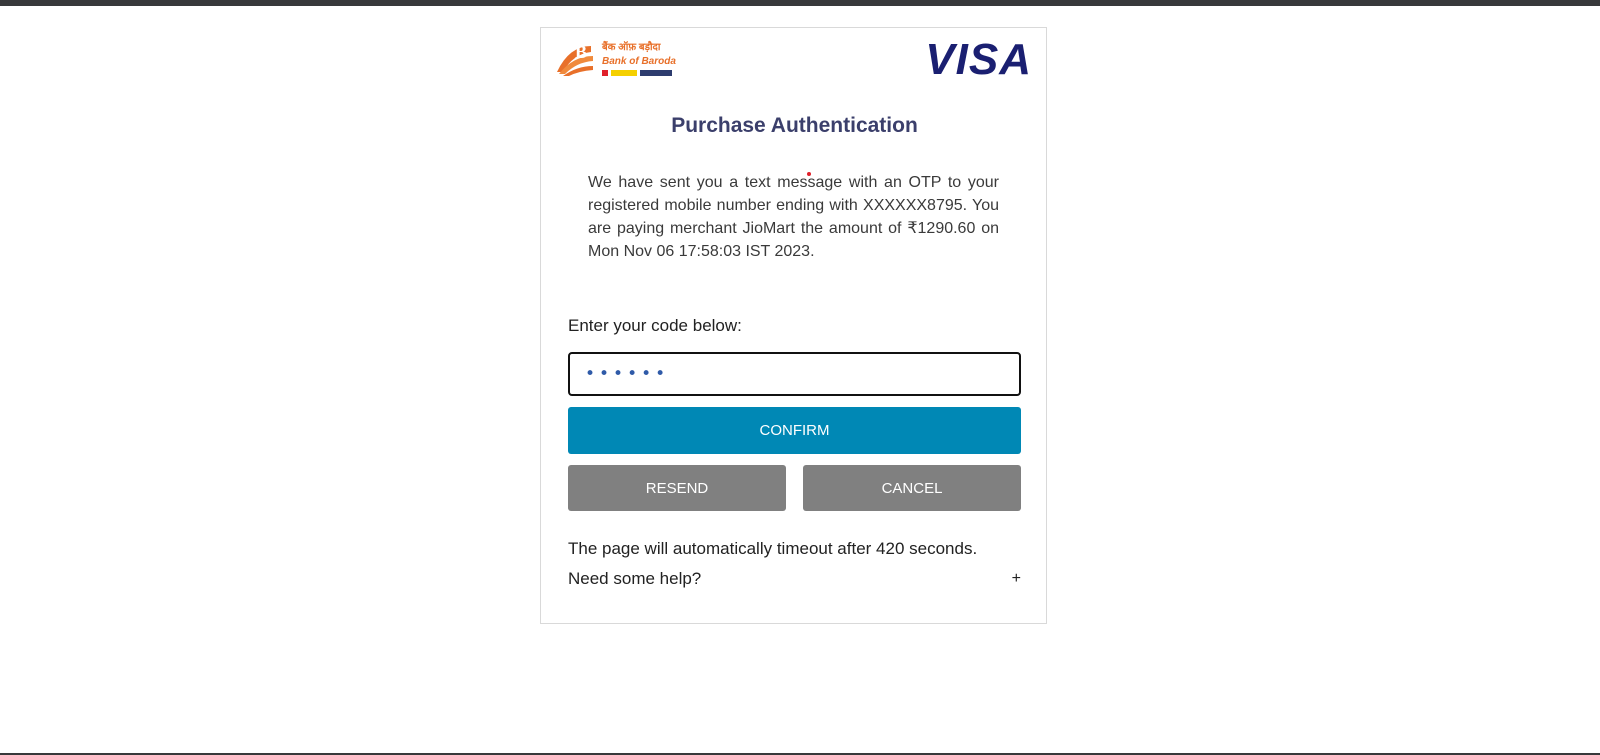 This screenshot has width=1600, height=755. What do you see at coordinates (794, 374) in the screenshot?
I see `otp-code-input` at bounding box center [794, 374].